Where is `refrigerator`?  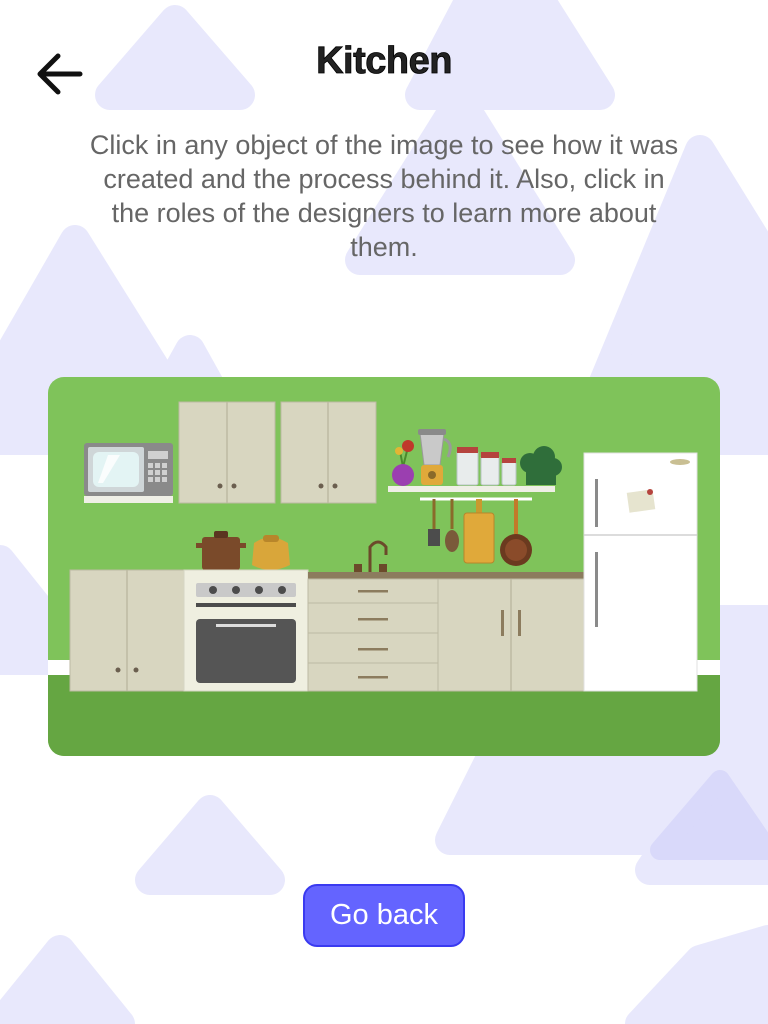 refrigerator is located at coordinates (640, 572).